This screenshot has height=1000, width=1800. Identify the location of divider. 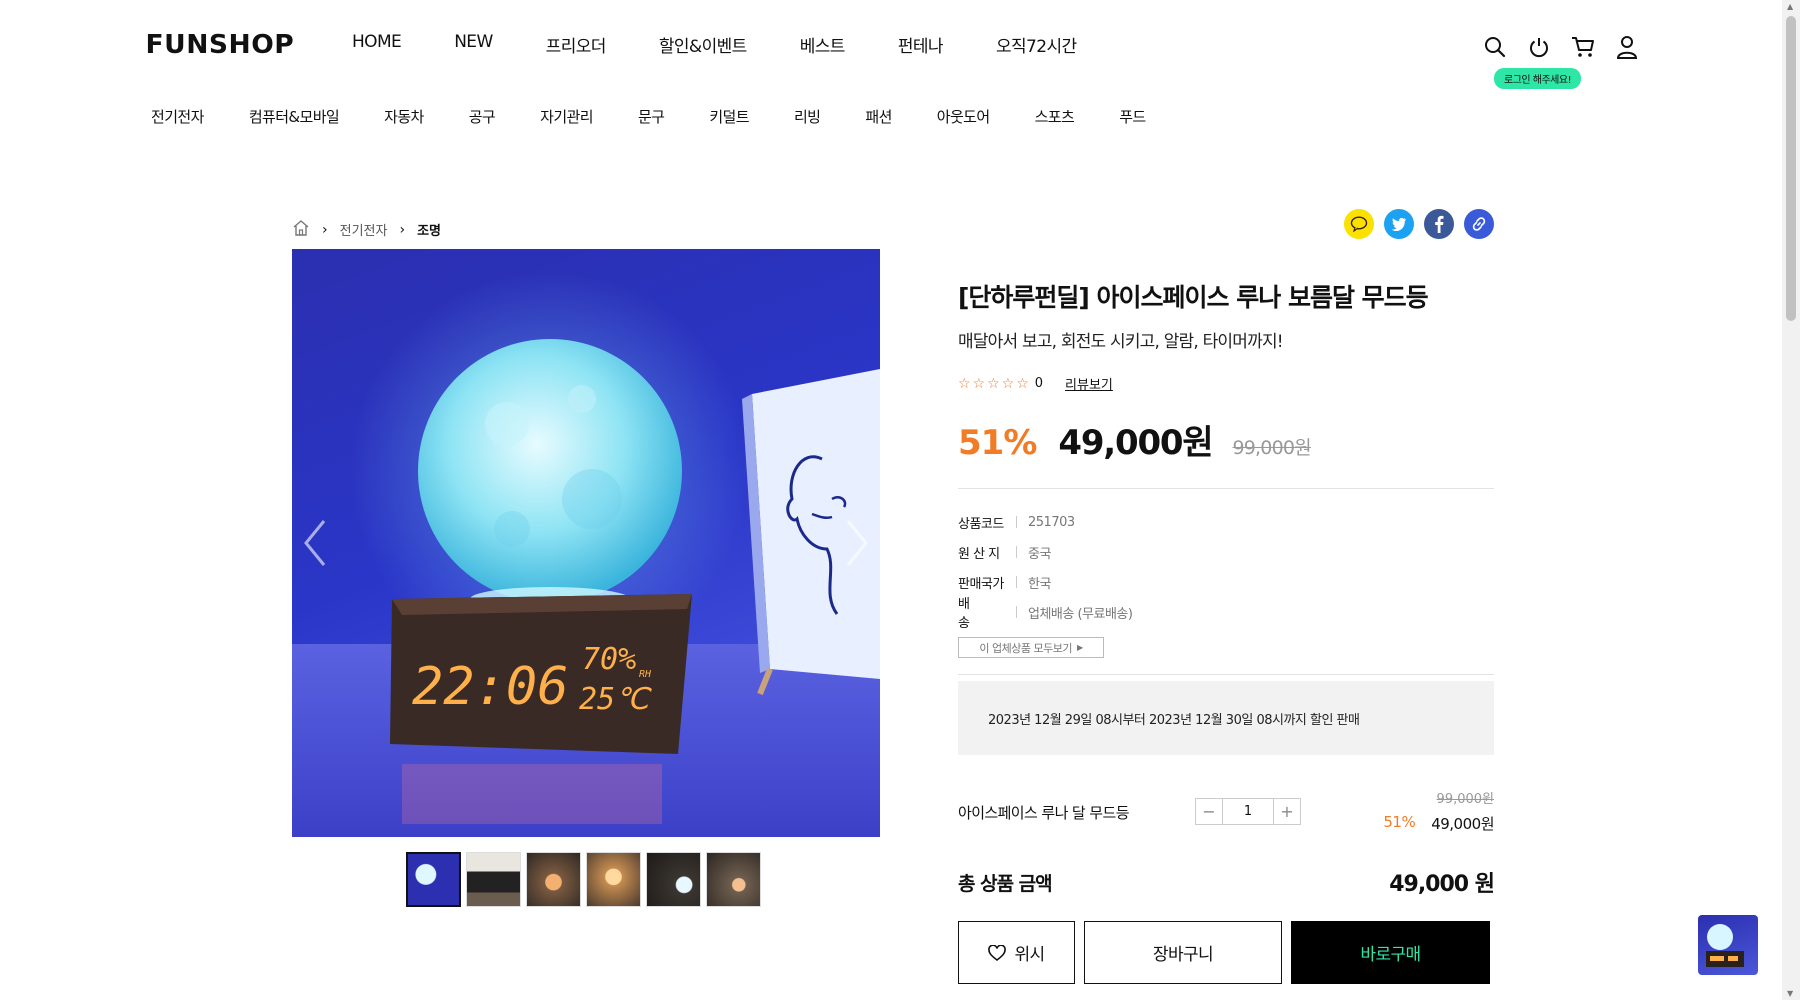
(1226, 674).